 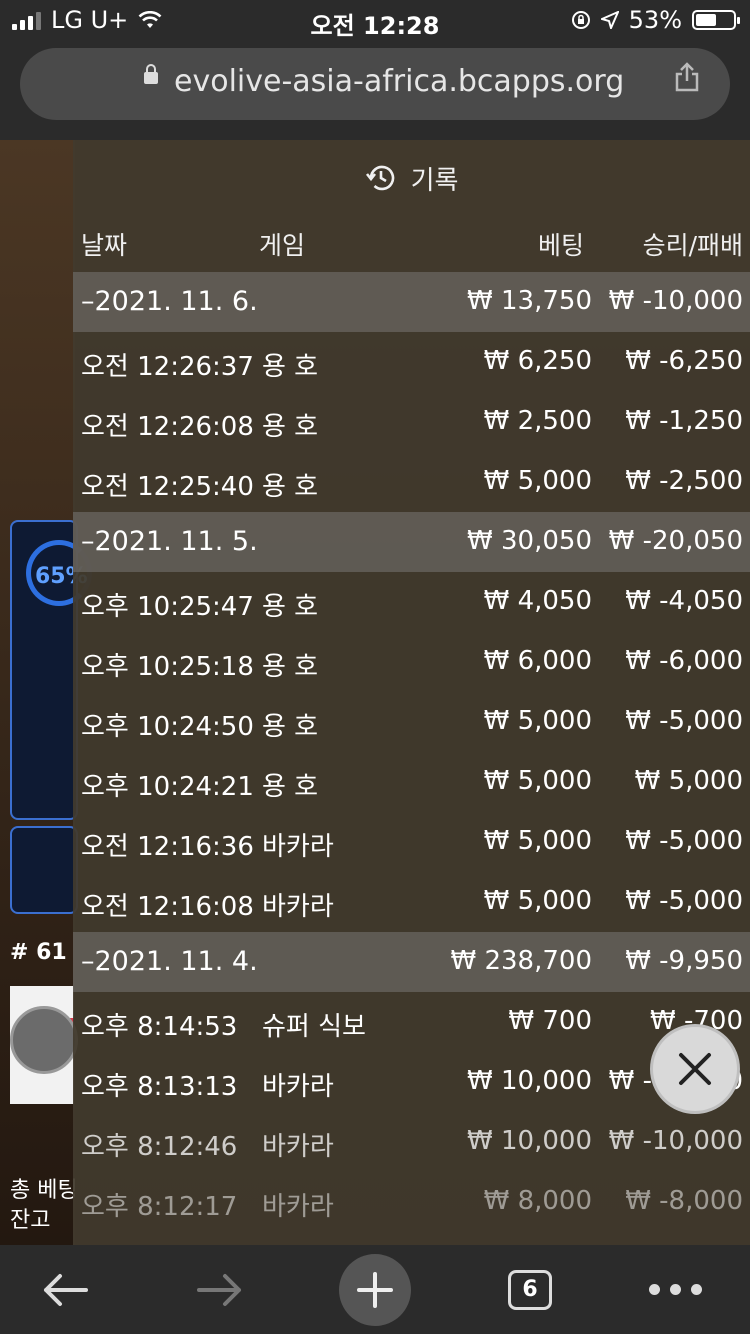 What do you see at coordinates (560, 245) in the screenshot?
I see `header-bet: 베팅` at bounding box center [560, 245].